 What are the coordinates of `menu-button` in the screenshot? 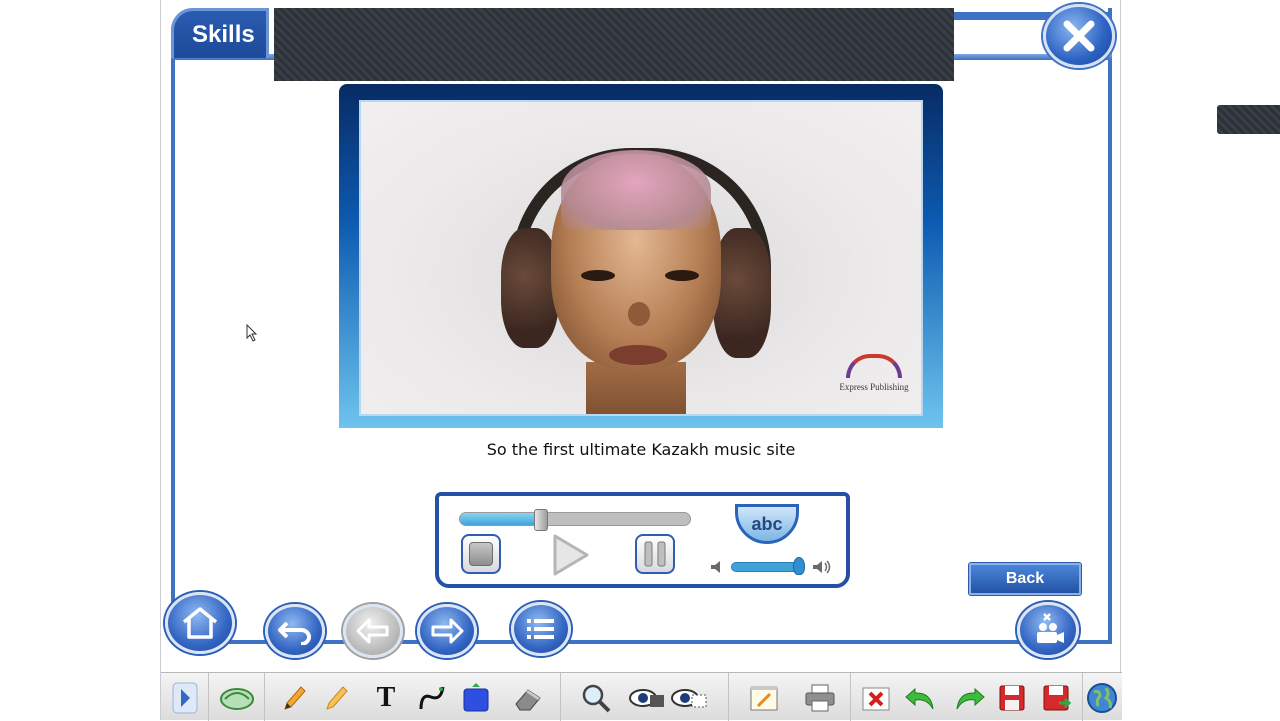 It's located at (541, 629).